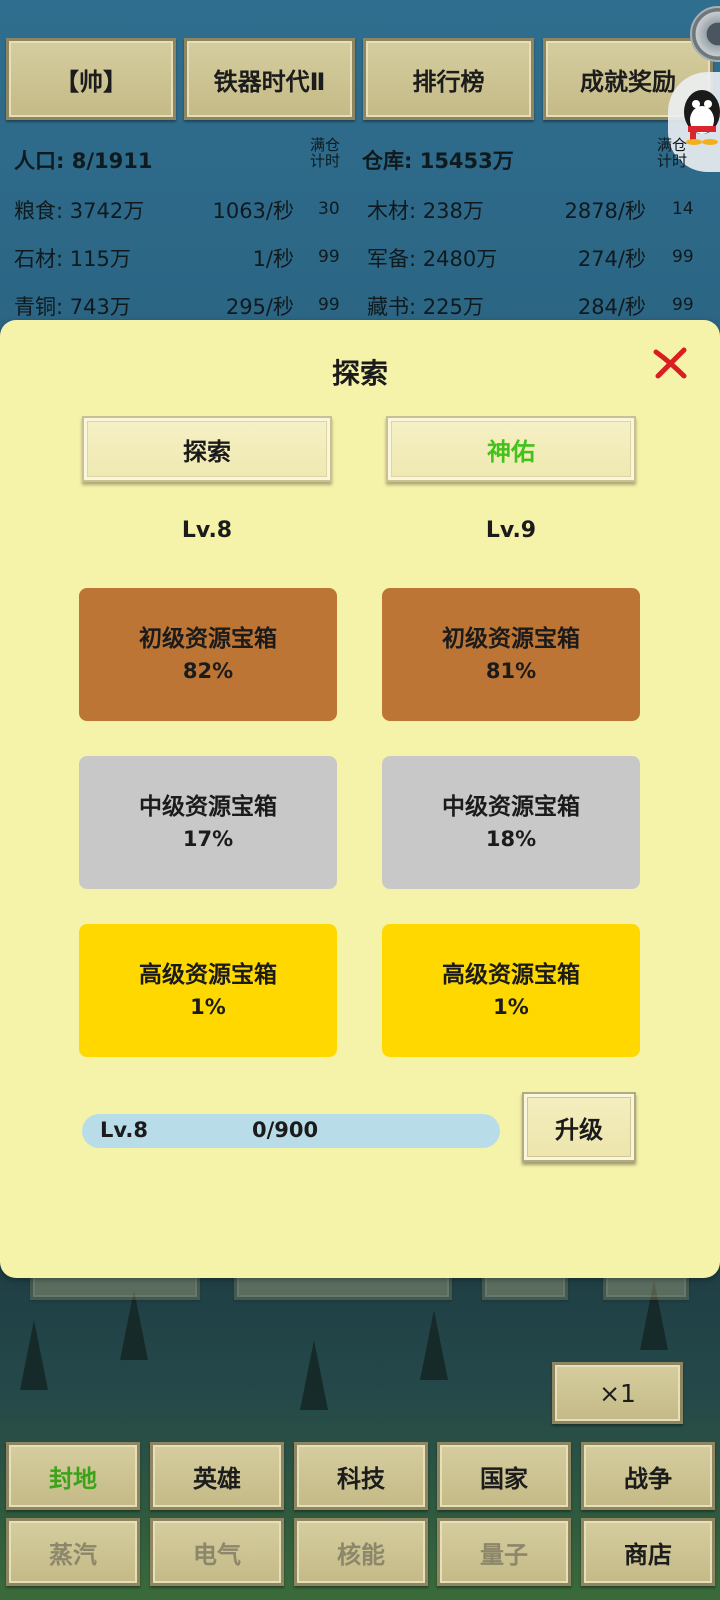 This screenshot has height=1600, width=720. Describe the element at coordinates (329, 209) in the screenshot. I see `resource-food-timer: 30` at that location.